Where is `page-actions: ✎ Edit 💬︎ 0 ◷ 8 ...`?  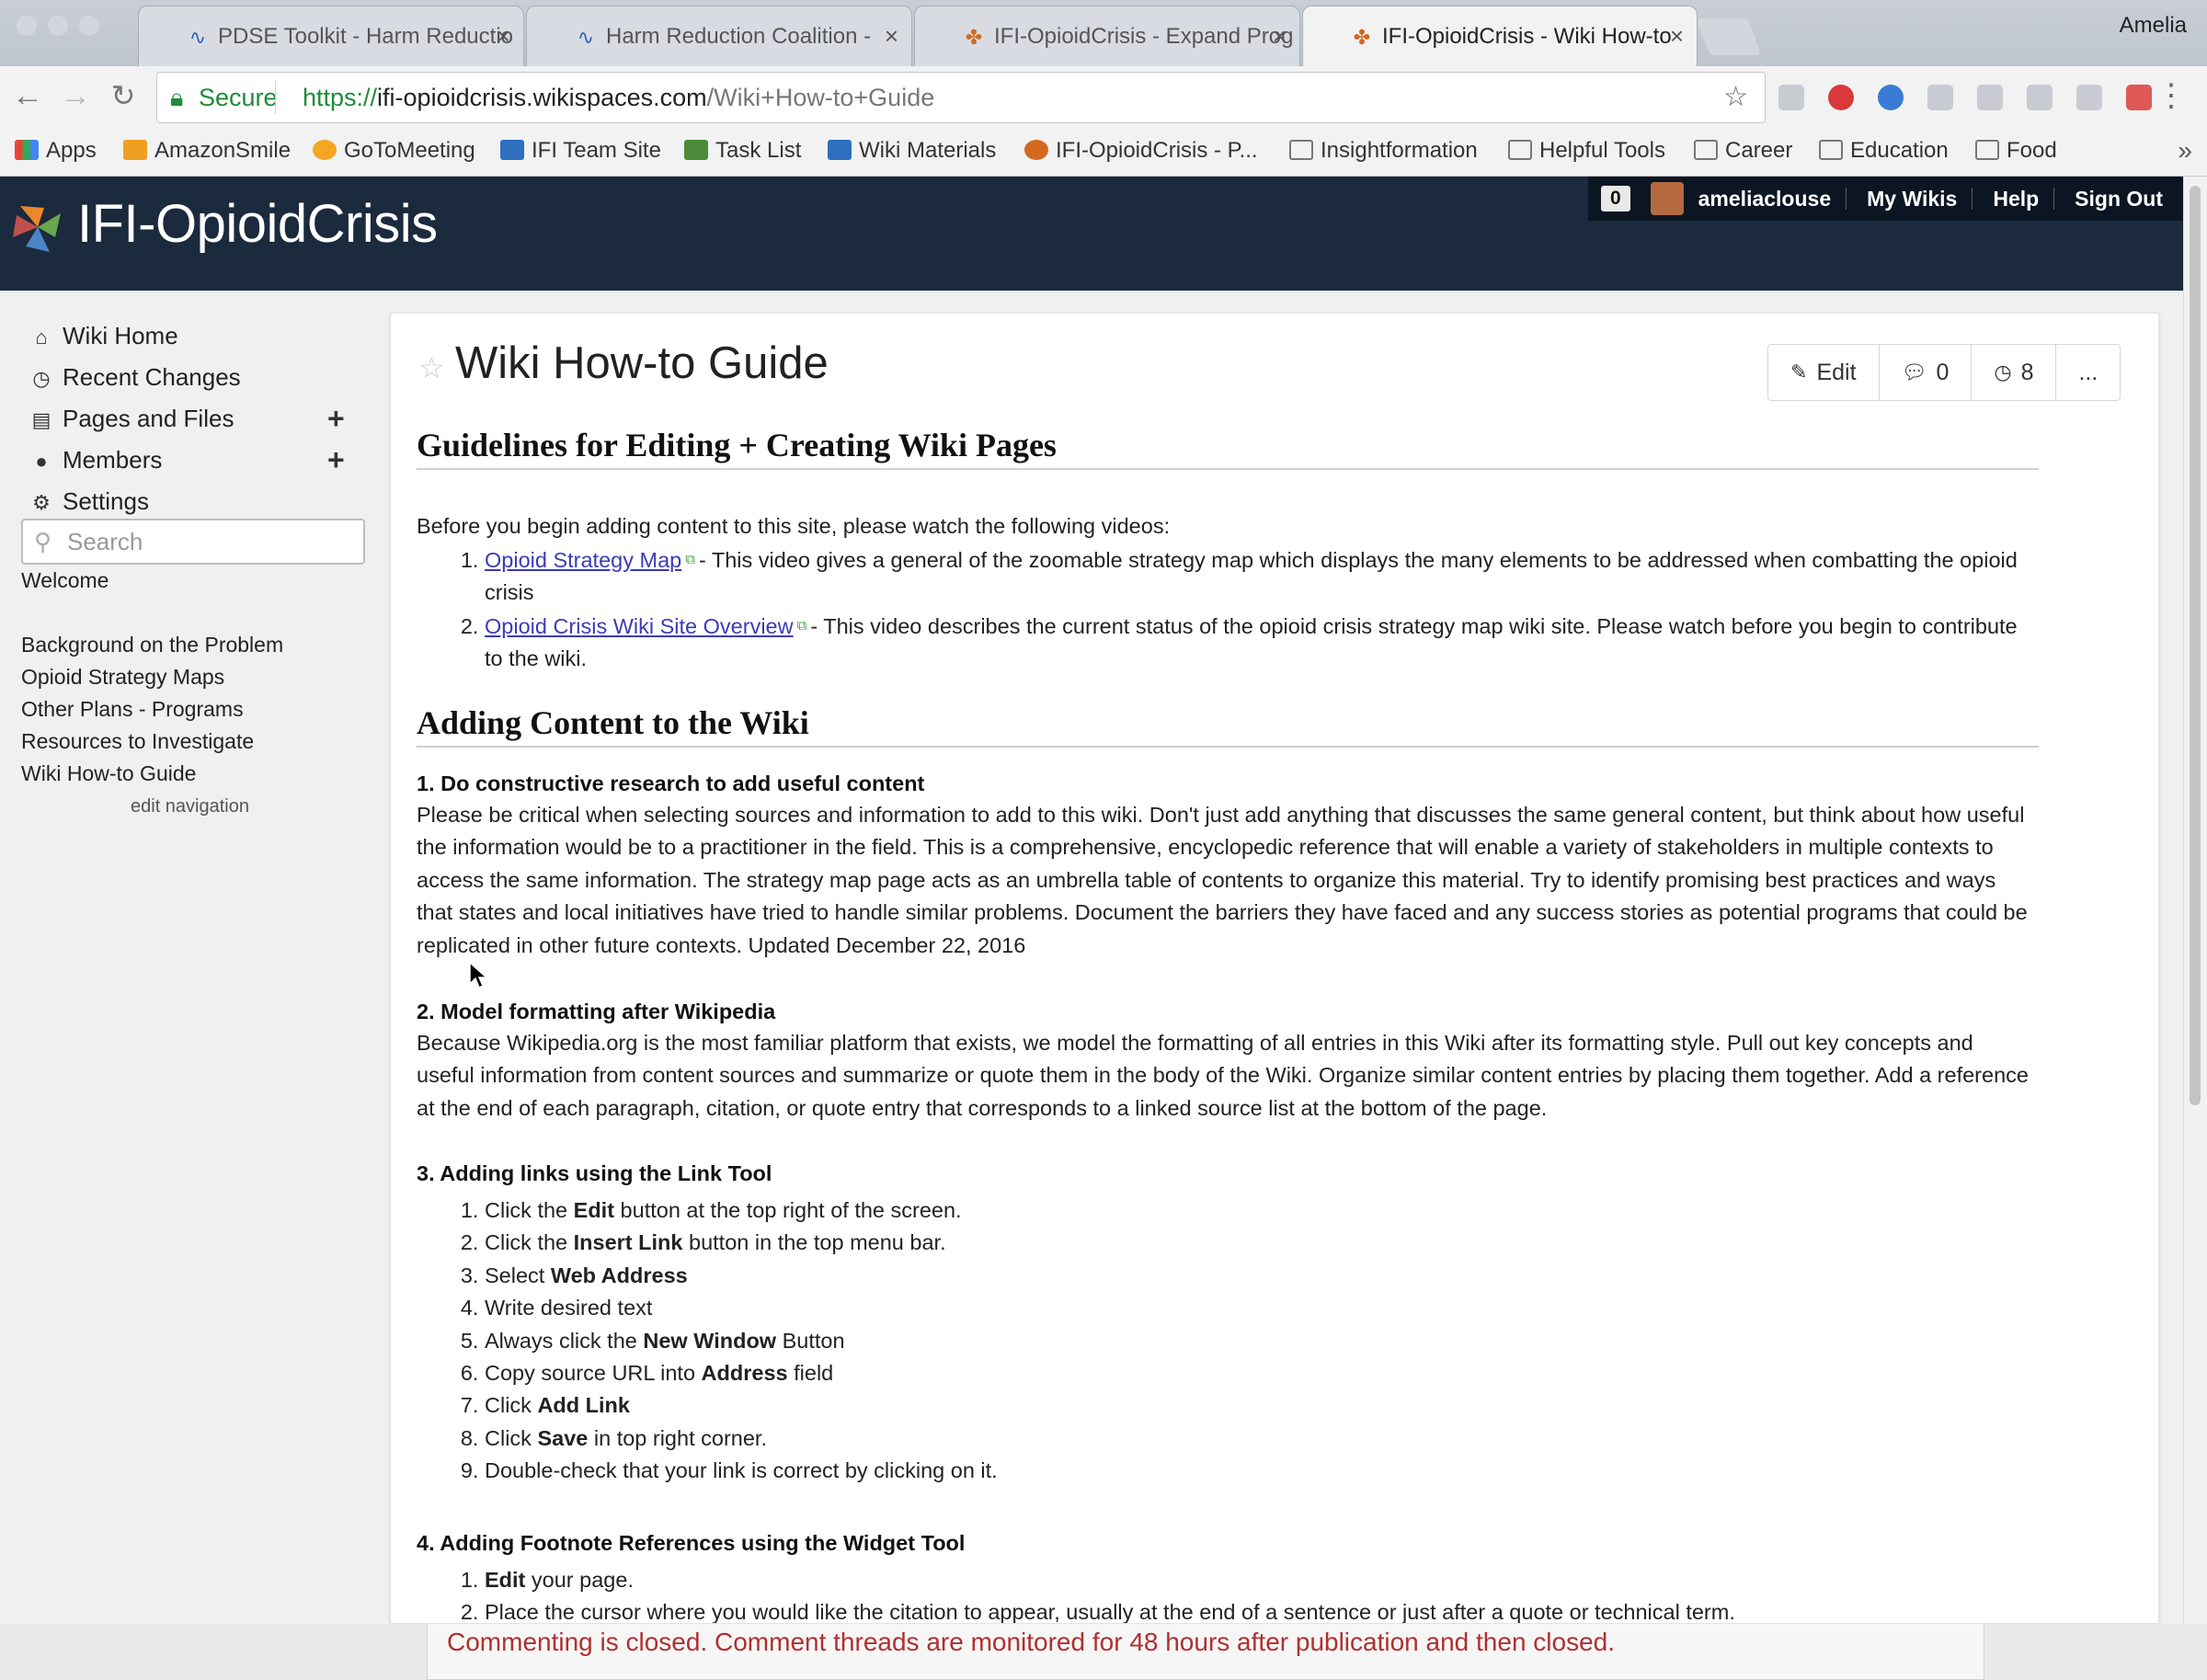
page-actions: ✎ Edit 💬︎ 0 ◷ 8 ... is located at coordinates (1944, 372).